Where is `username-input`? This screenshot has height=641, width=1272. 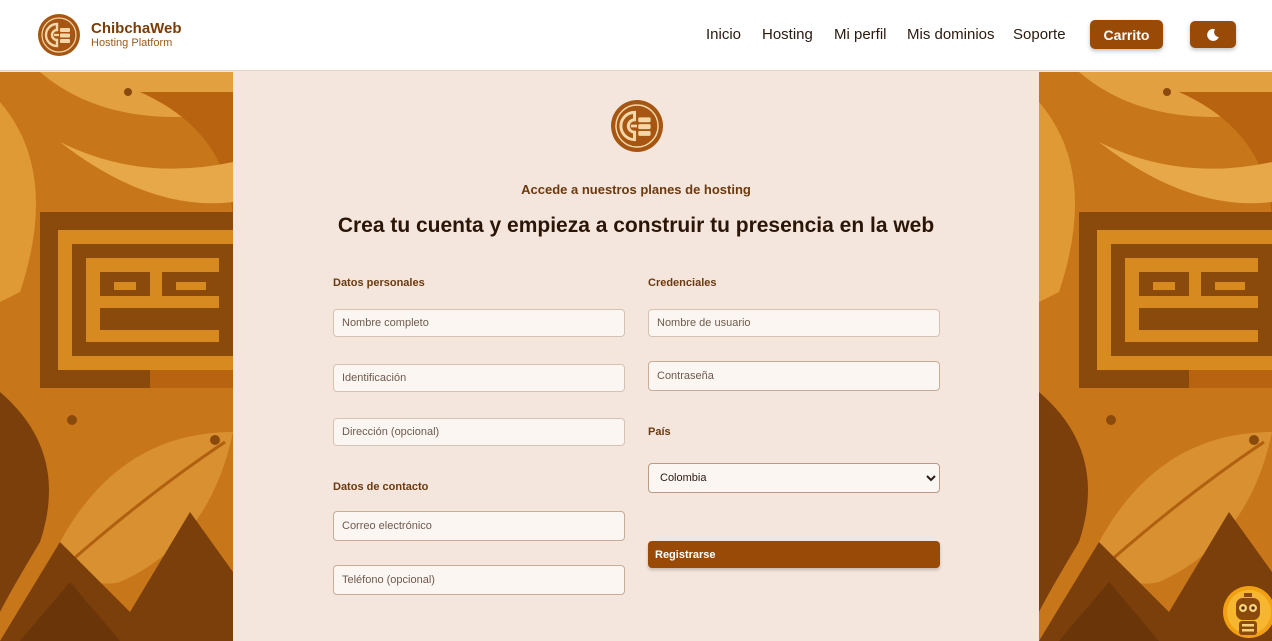 username-input is located at coordinates (794, 323).